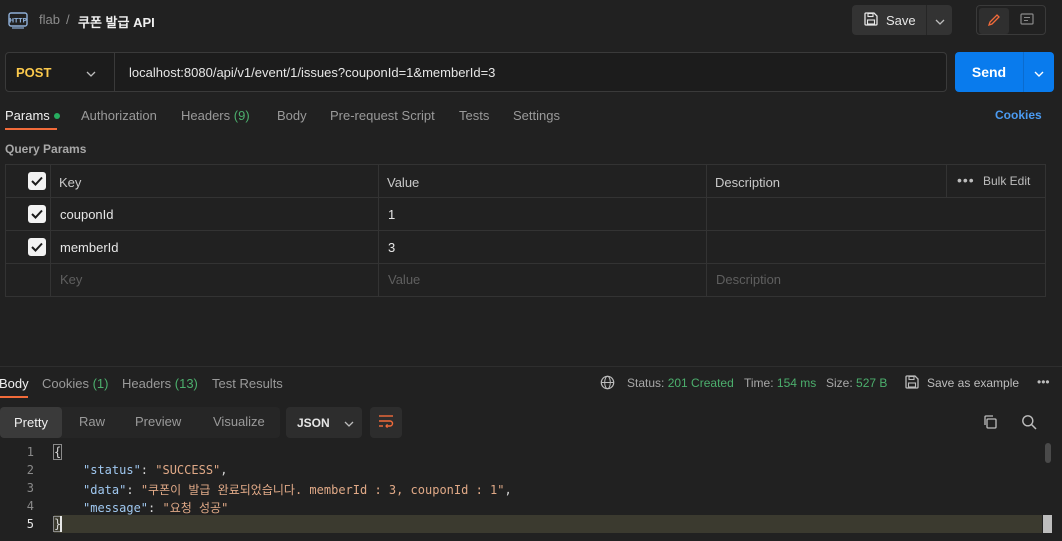  I want to click on column-header-description: Description, so click(748, 182).